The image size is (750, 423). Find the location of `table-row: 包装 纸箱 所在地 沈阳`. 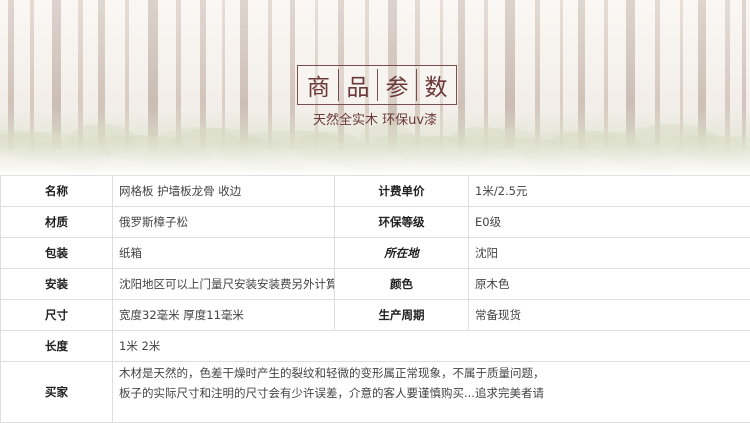

table-row: 包装 纸箱 所在地 沈阳 is located at coordinates (375, 253).